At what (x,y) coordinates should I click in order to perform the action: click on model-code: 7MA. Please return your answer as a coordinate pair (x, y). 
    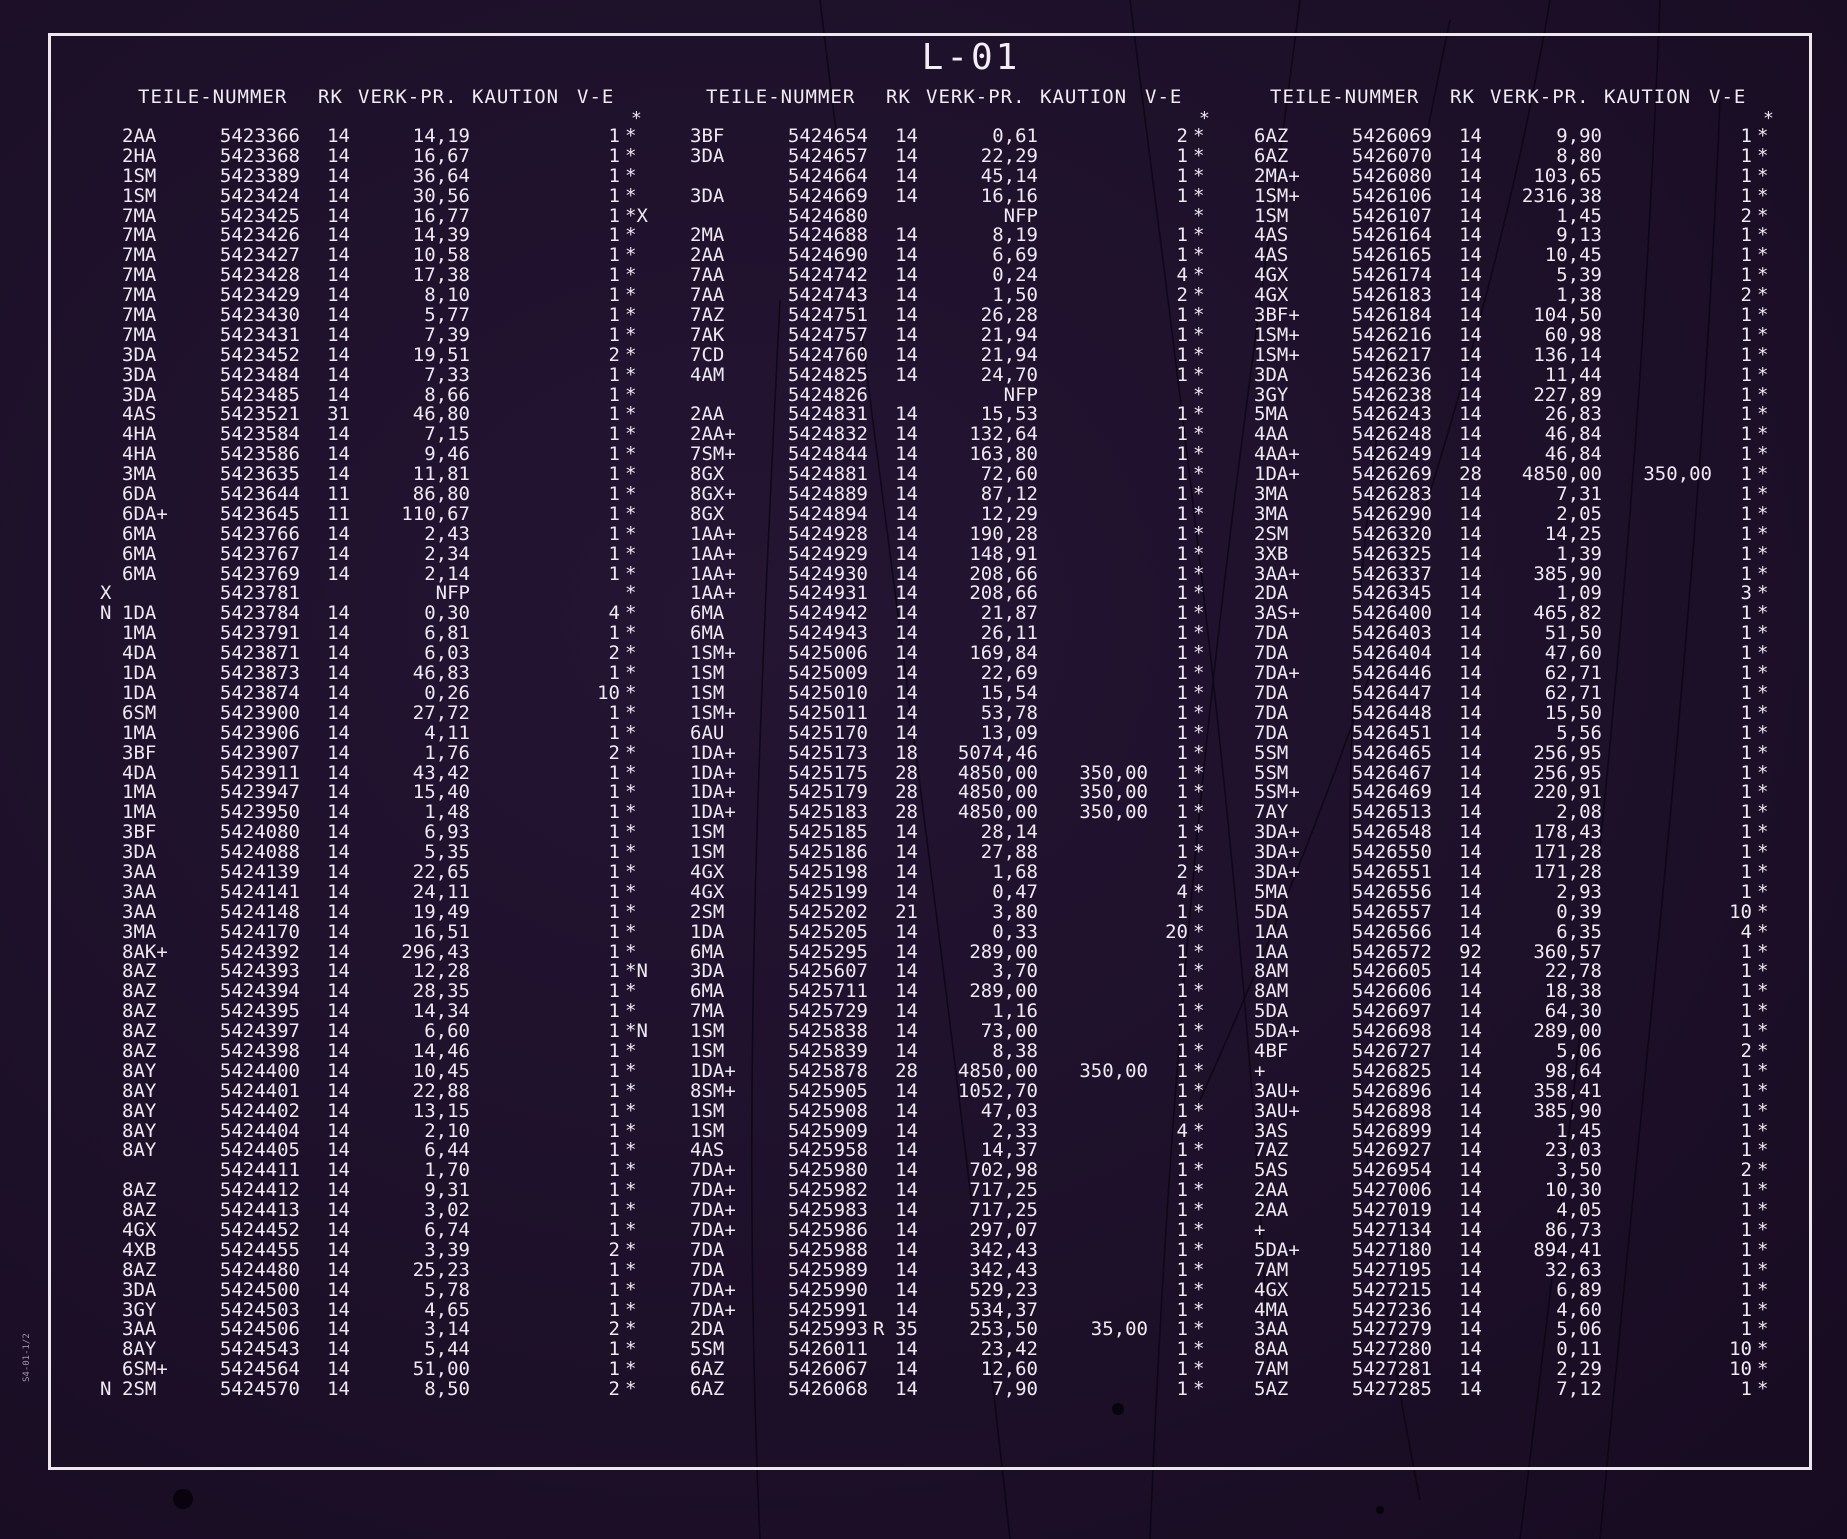
    Looking at the image, I should click on (139, 215).